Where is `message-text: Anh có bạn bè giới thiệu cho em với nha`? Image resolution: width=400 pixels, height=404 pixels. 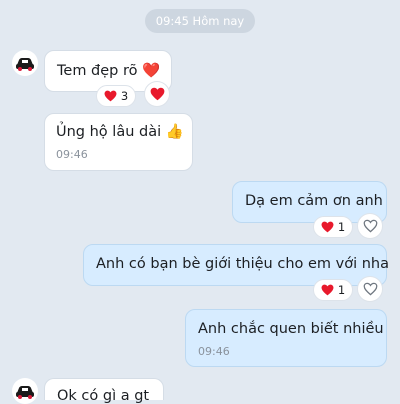
message-text: Anh có bạn bè giới thiệu cho em với nha is located at coordinates (243, 264).